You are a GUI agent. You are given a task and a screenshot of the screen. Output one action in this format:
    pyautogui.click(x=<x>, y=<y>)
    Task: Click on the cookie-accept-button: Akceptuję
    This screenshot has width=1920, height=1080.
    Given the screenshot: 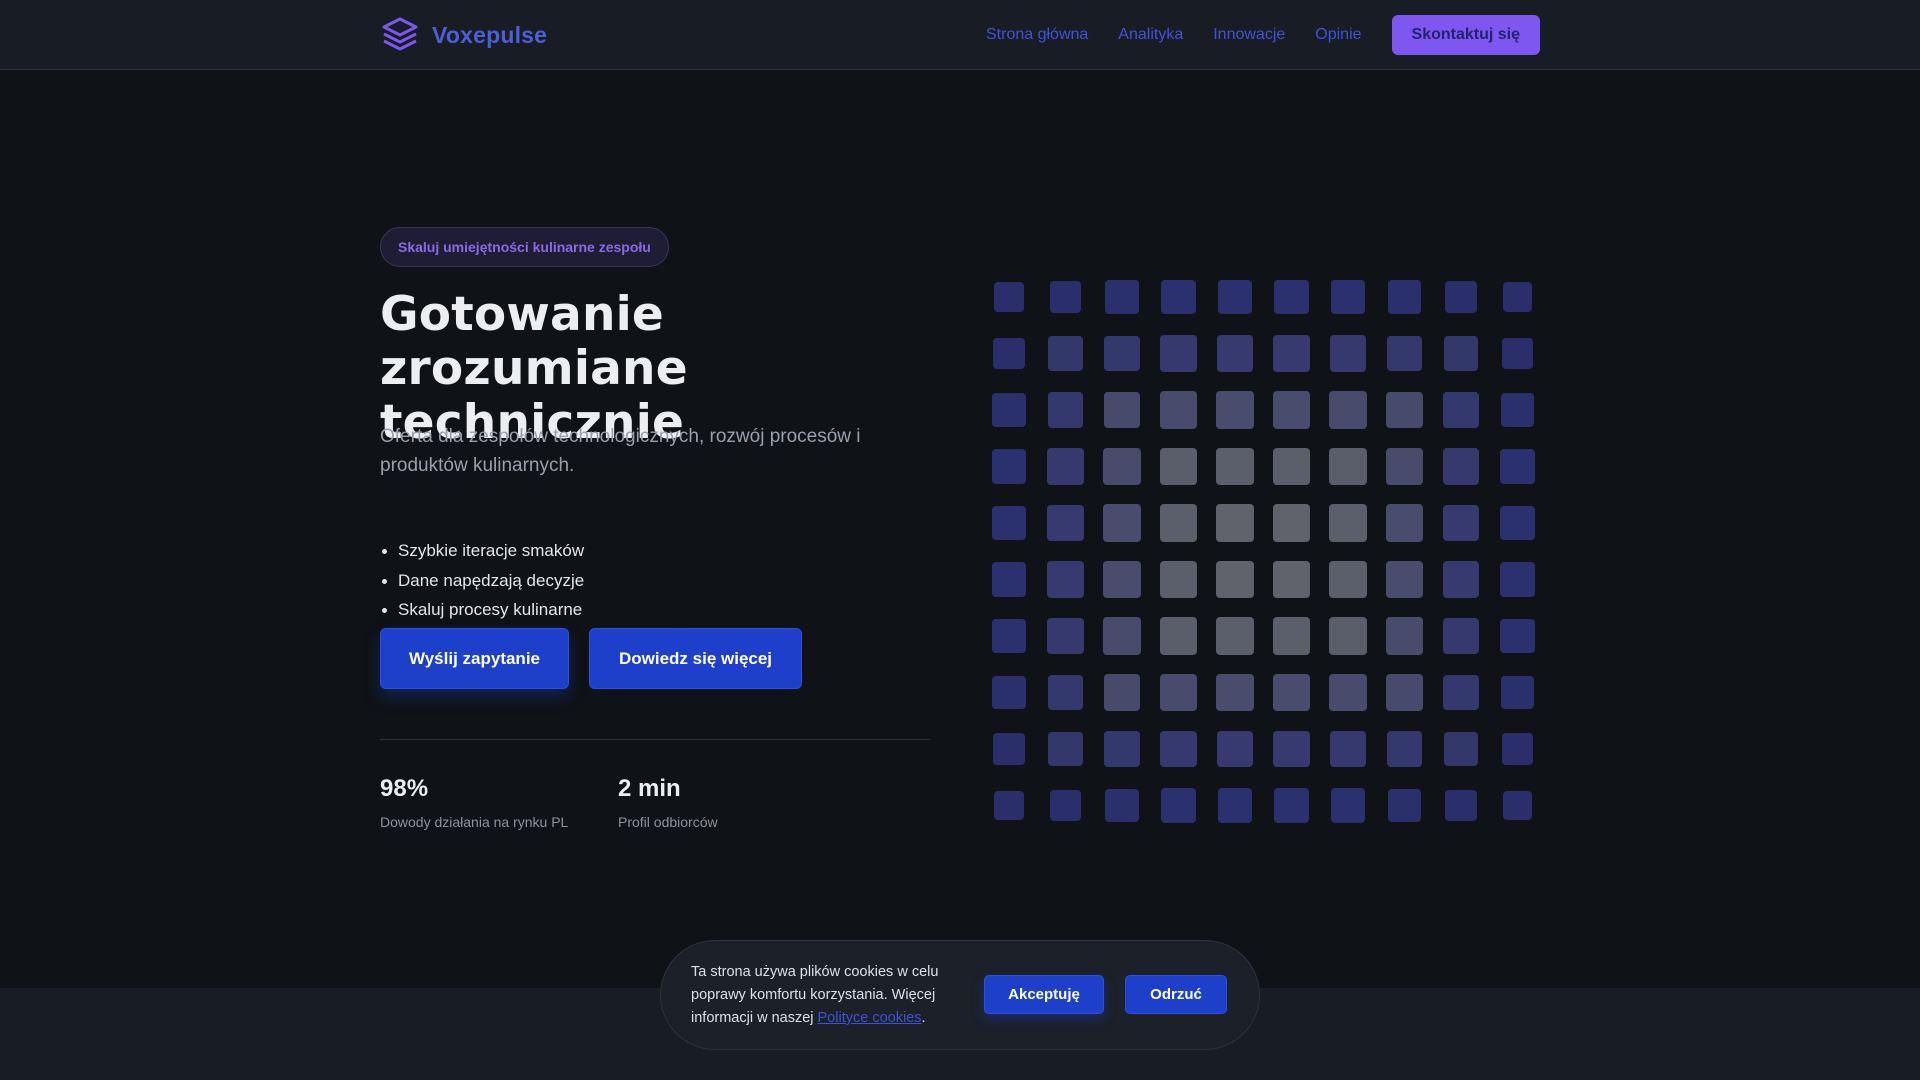 What is the action you would take?
    pyautogui.click(x=1044, y=994)
    